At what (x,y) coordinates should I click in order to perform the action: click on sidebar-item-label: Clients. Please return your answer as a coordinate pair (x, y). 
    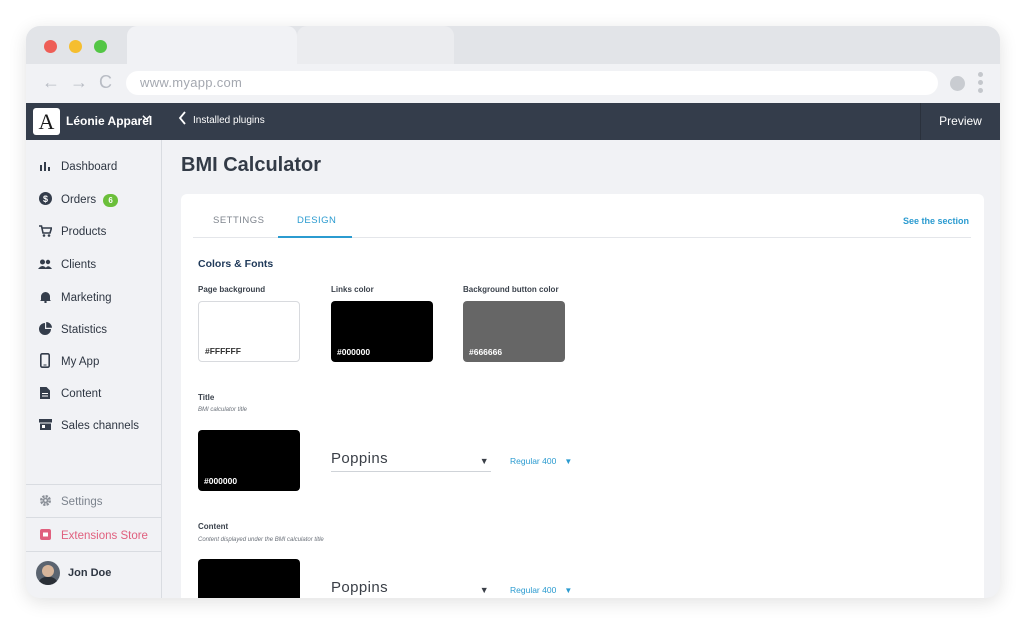
    Looking at the image, I should click on (79, 265).